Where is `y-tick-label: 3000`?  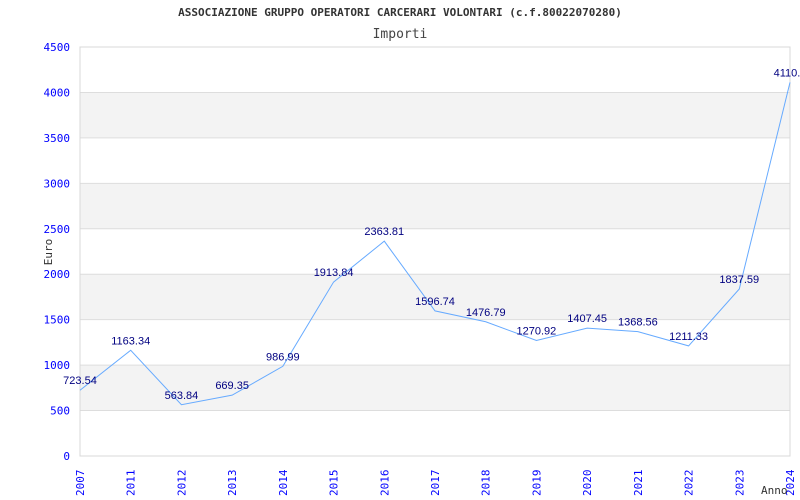
y-tick-label: 3000 is located at coordinates (57, 183).